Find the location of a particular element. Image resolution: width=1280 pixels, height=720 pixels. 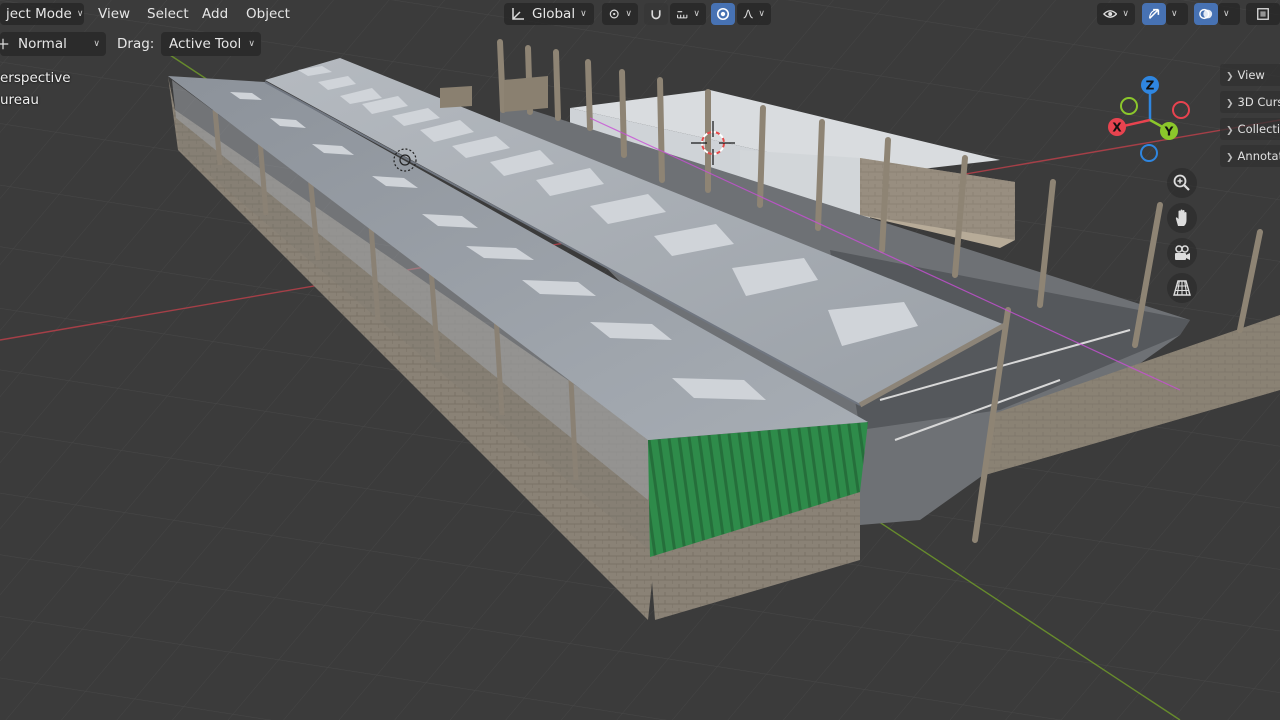

mode-selector: ject Mode ∨ is located at coordinates (42, 14).